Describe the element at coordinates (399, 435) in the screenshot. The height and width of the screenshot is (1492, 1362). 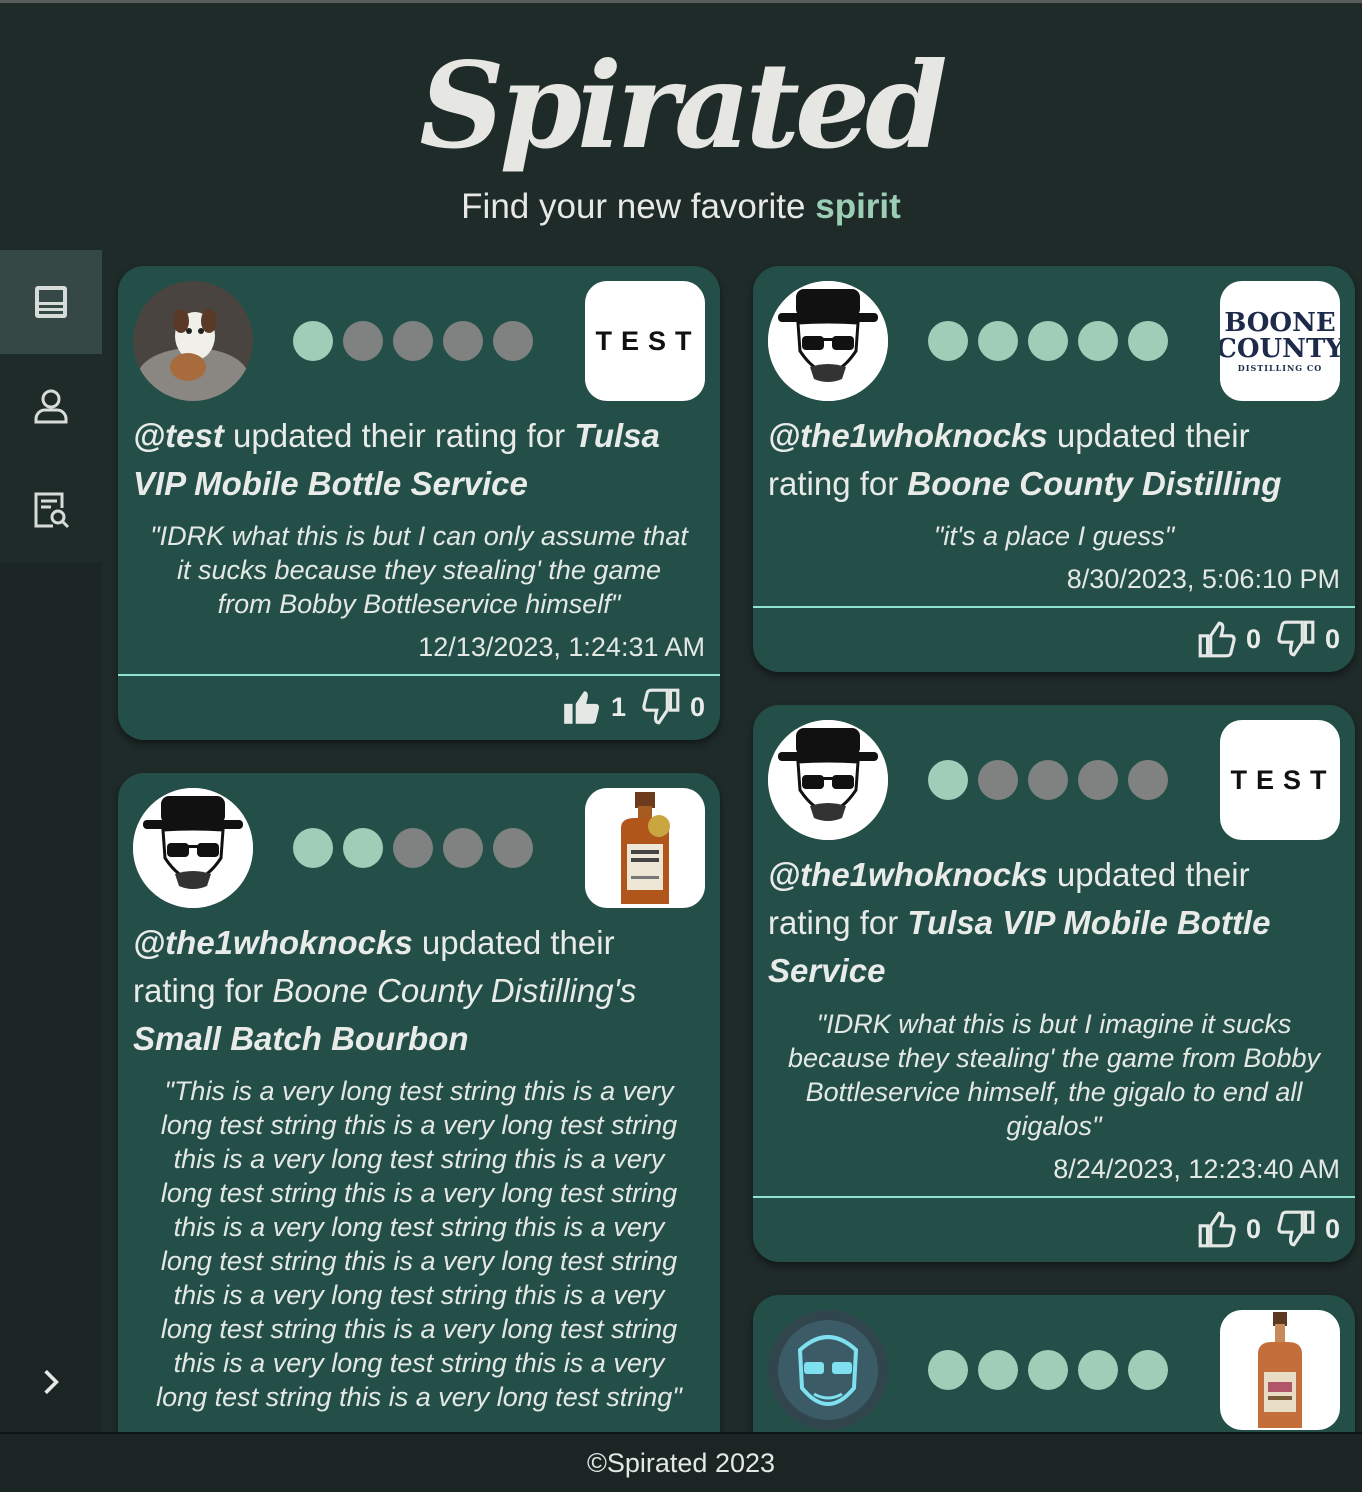
I see `headline-text: updated their rating for` at that location.